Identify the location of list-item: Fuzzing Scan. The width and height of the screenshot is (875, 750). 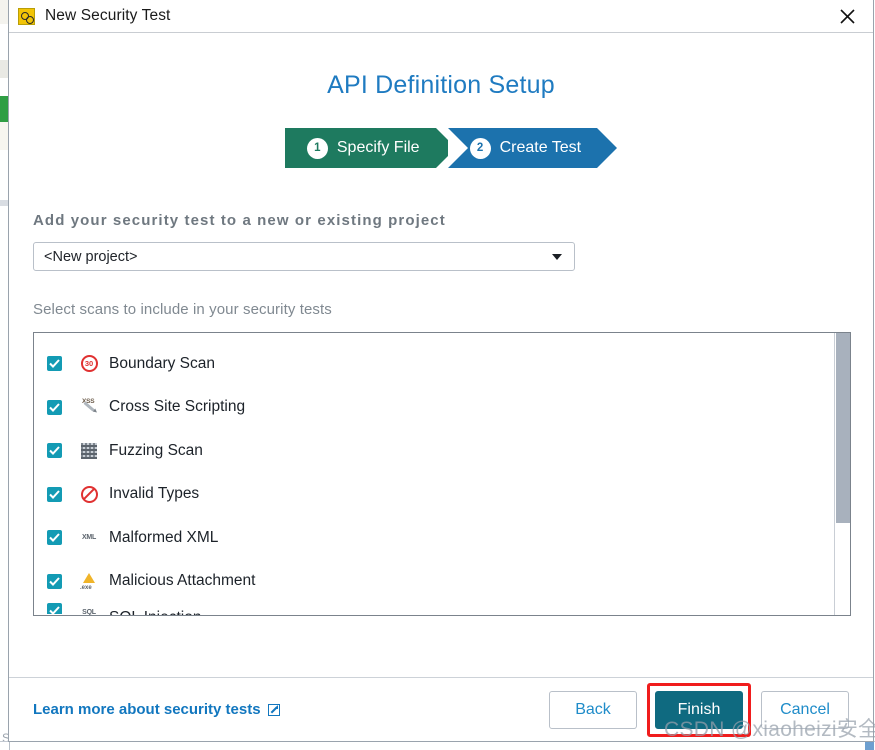
(434, 451).